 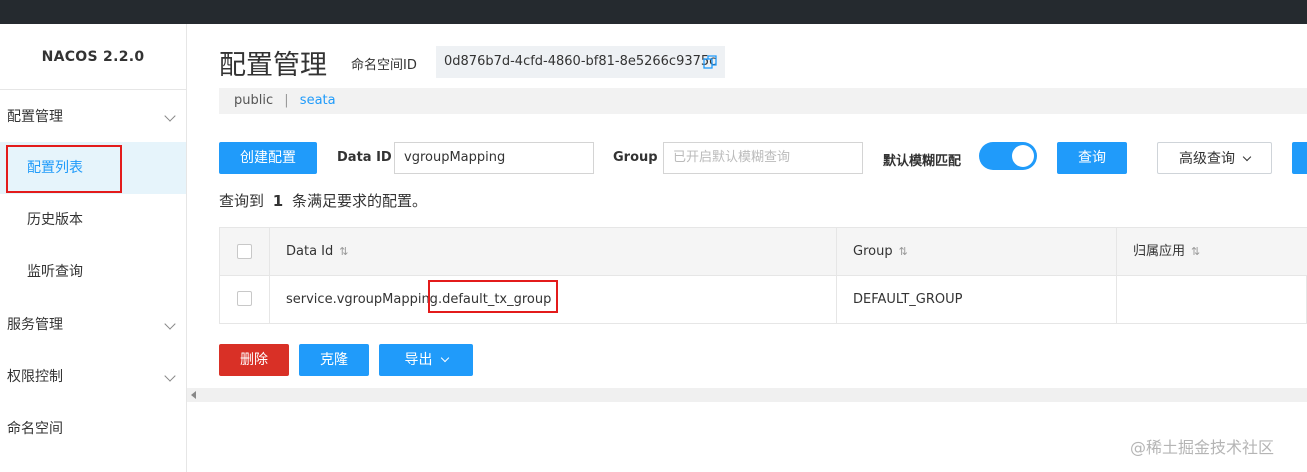 I want to click on breadcrumb-item-seata: seata, so click(x=318, y=100).